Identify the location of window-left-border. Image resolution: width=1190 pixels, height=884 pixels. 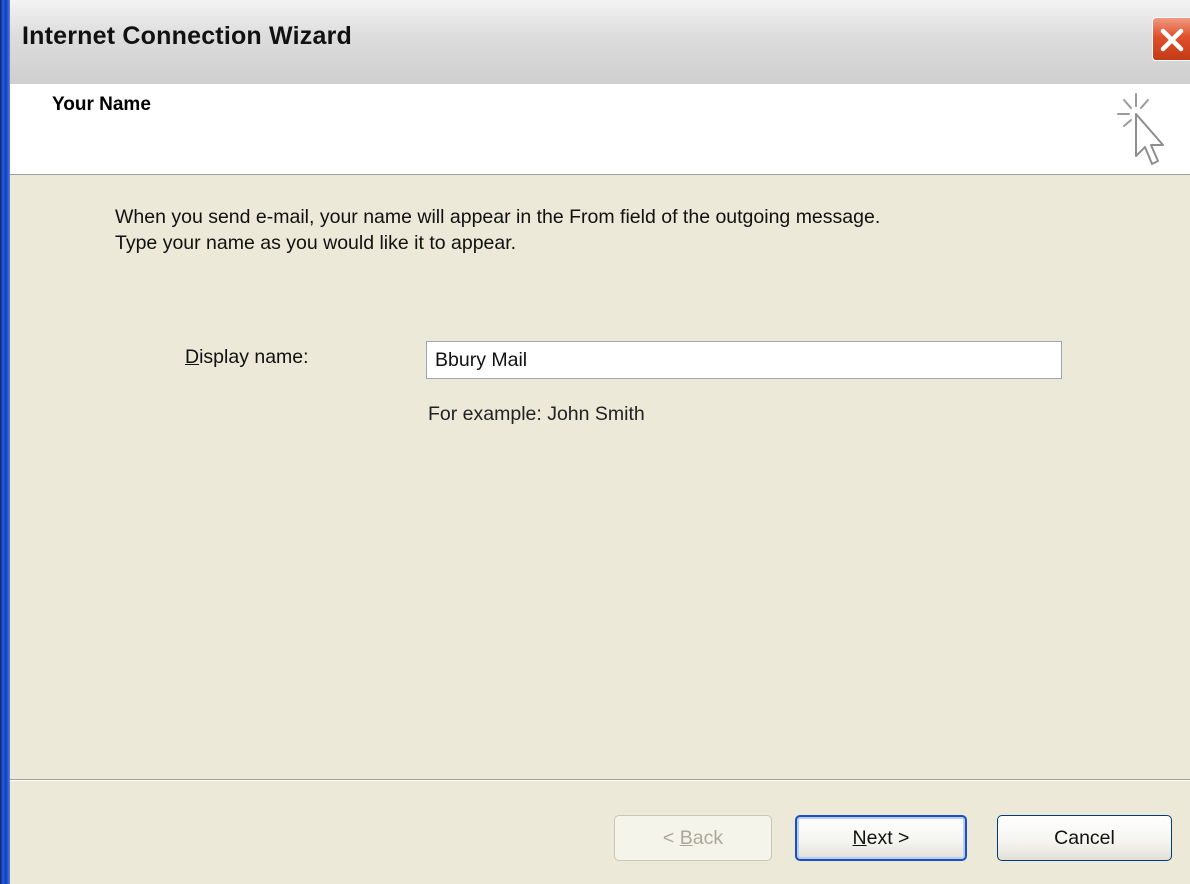
(5, 442).